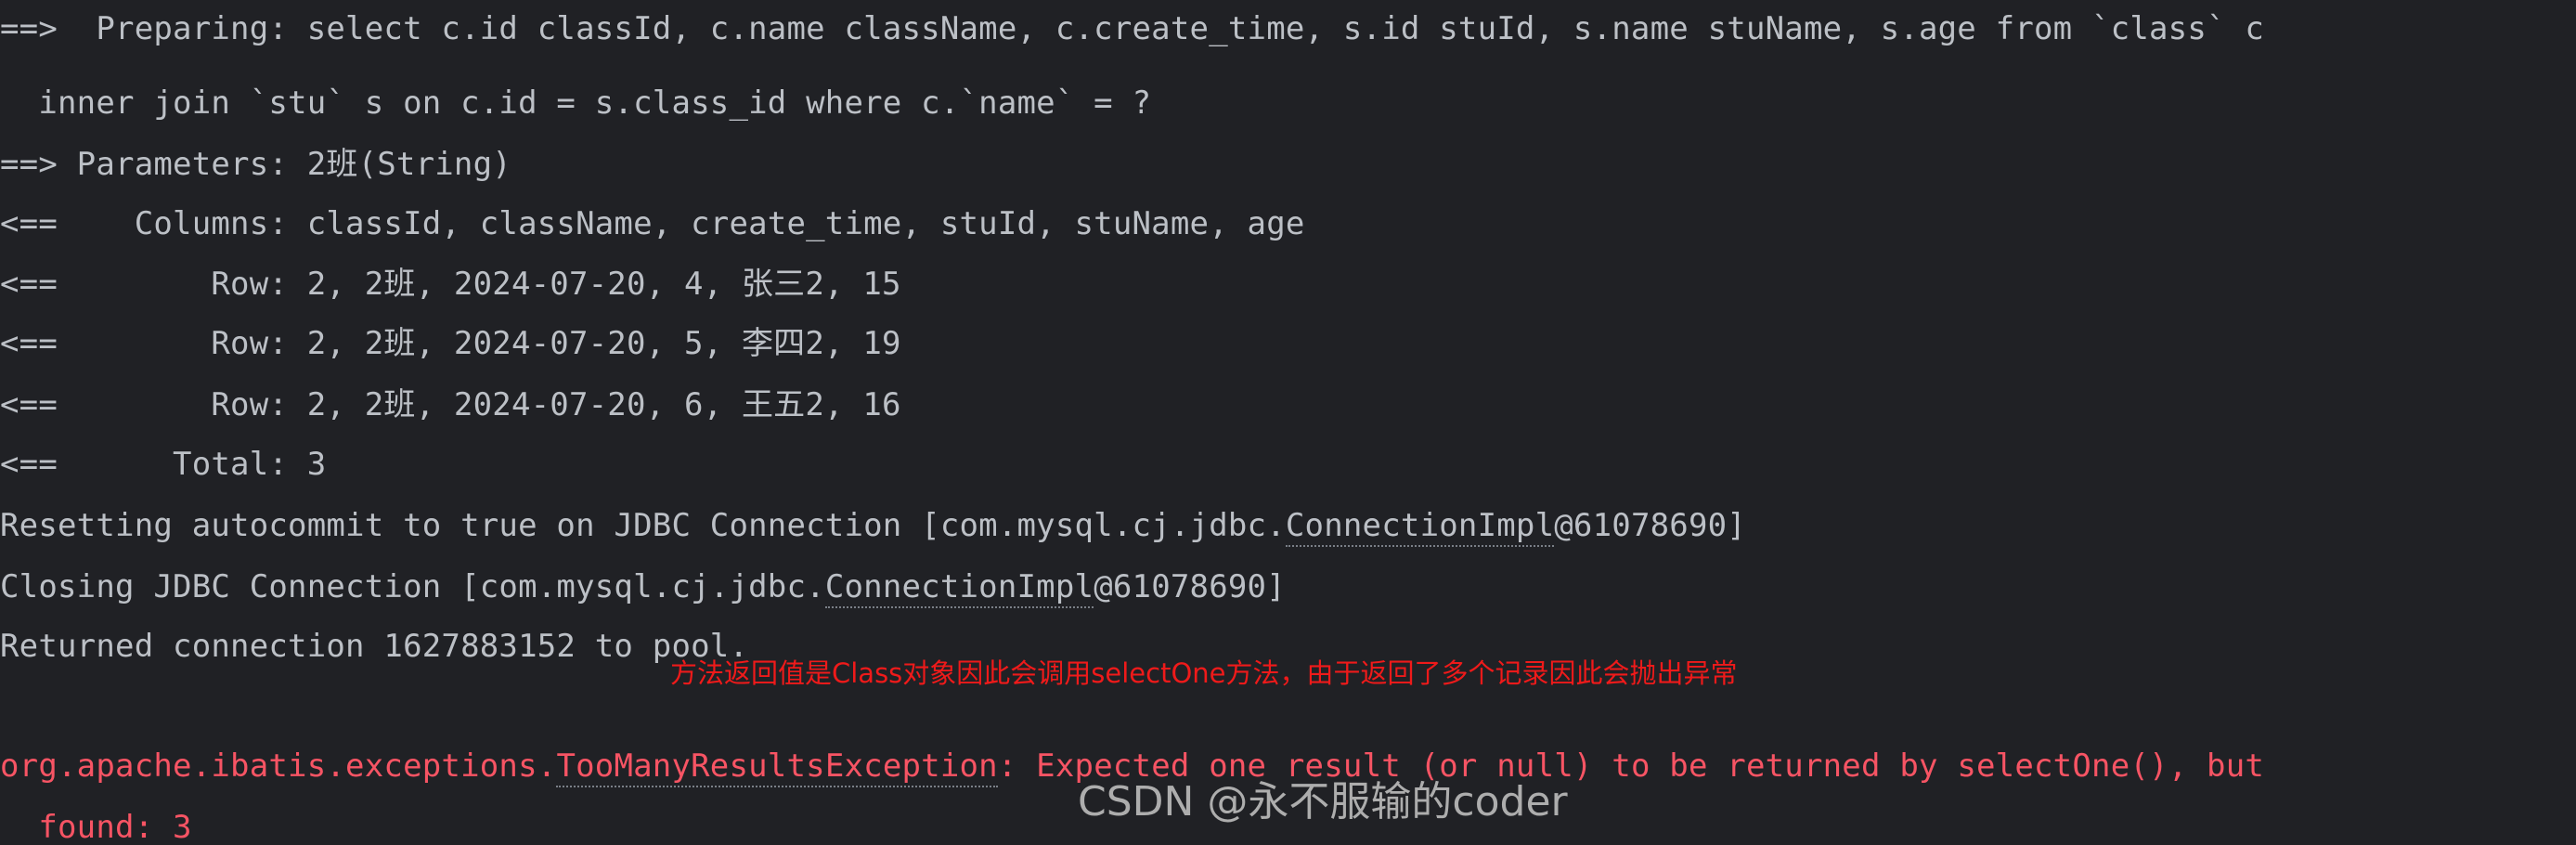 This screenshot has width=2576, height=845. Describe the element at coordinates (1650, 525) in the screenshot. I see `resetting-suffix-text: @61078690]` at that location.